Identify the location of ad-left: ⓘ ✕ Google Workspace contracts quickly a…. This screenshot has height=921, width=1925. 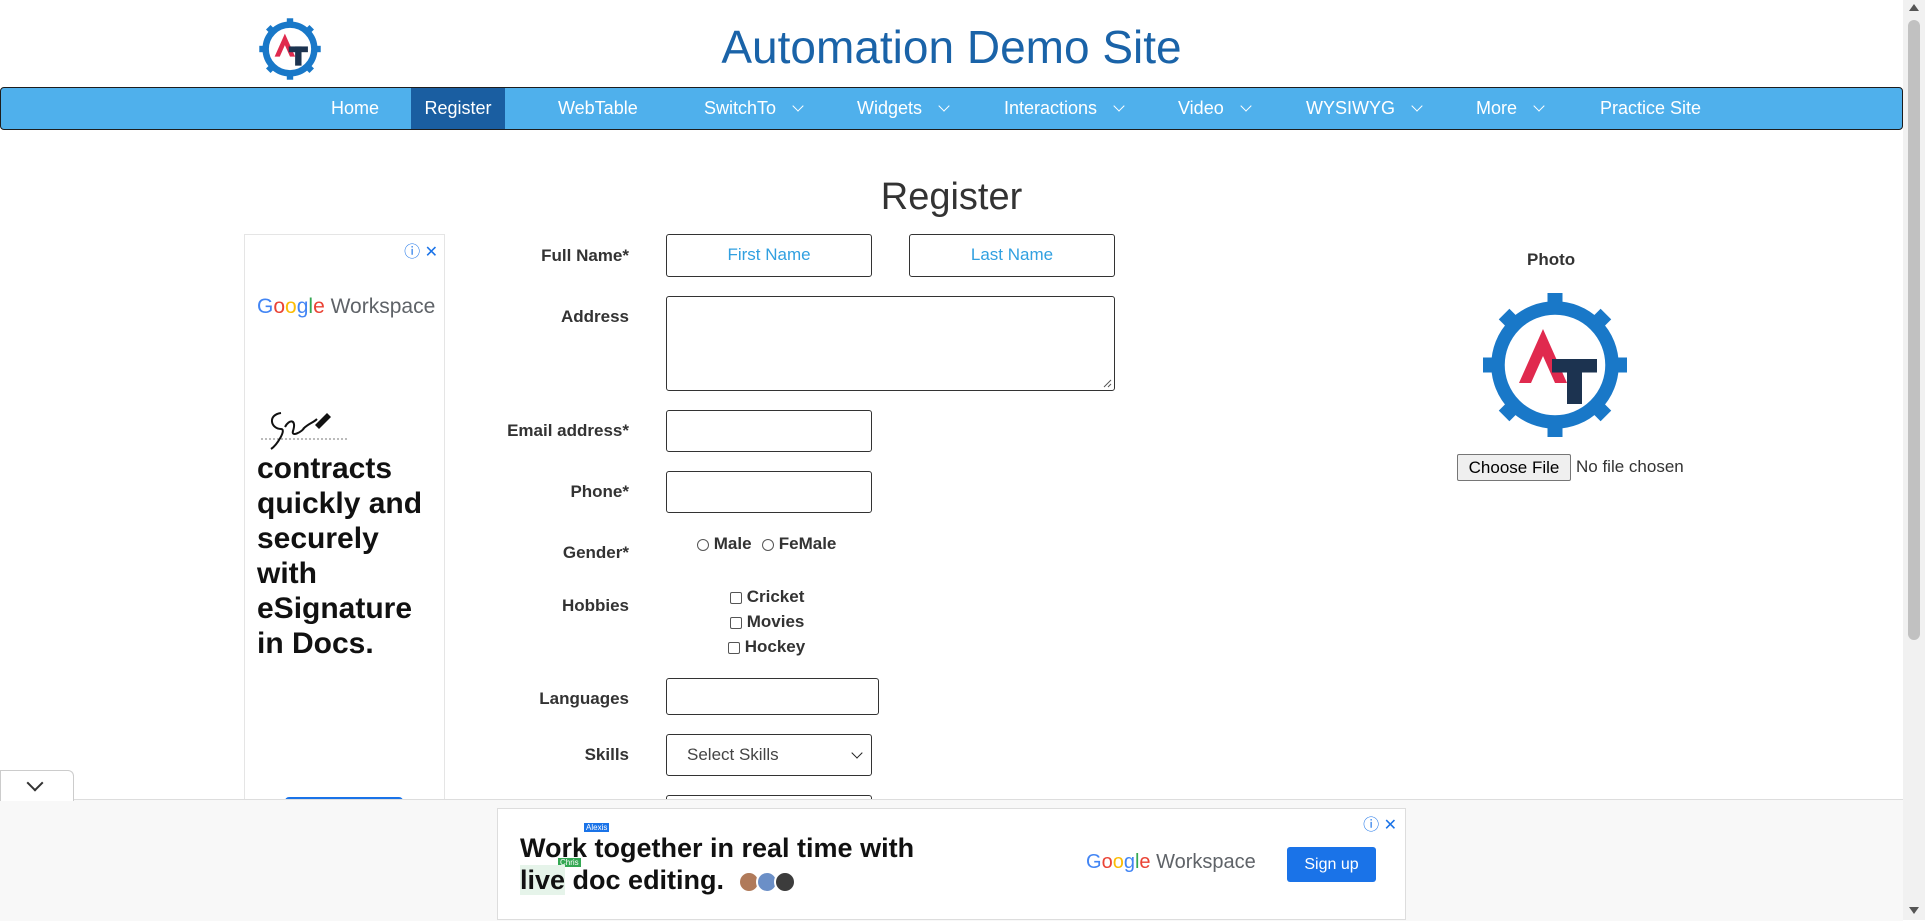
(344, 520).